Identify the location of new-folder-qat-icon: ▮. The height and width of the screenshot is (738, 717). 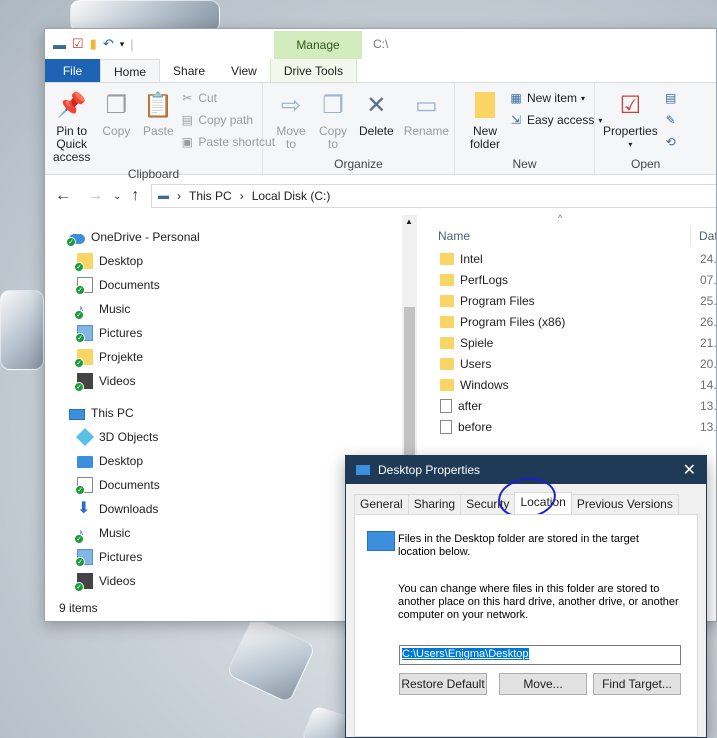
(93, 44).